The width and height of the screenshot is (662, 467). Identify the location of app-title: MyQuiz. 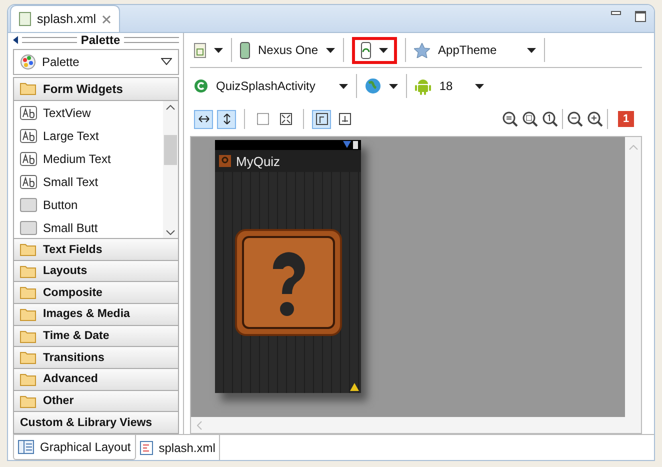
(258, 161).